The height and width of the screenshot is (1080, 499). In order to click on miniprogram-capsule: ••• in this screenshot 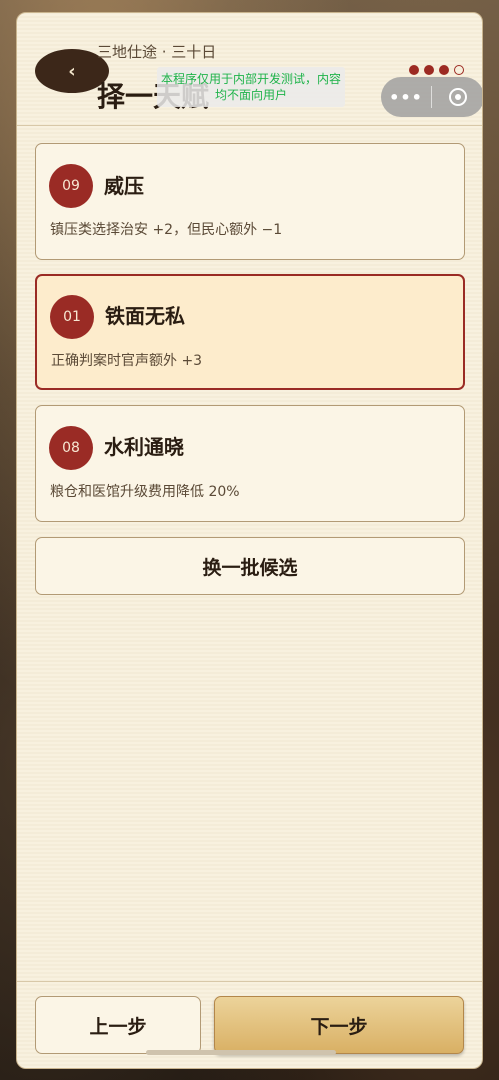, I will do `click(431, 97)`.